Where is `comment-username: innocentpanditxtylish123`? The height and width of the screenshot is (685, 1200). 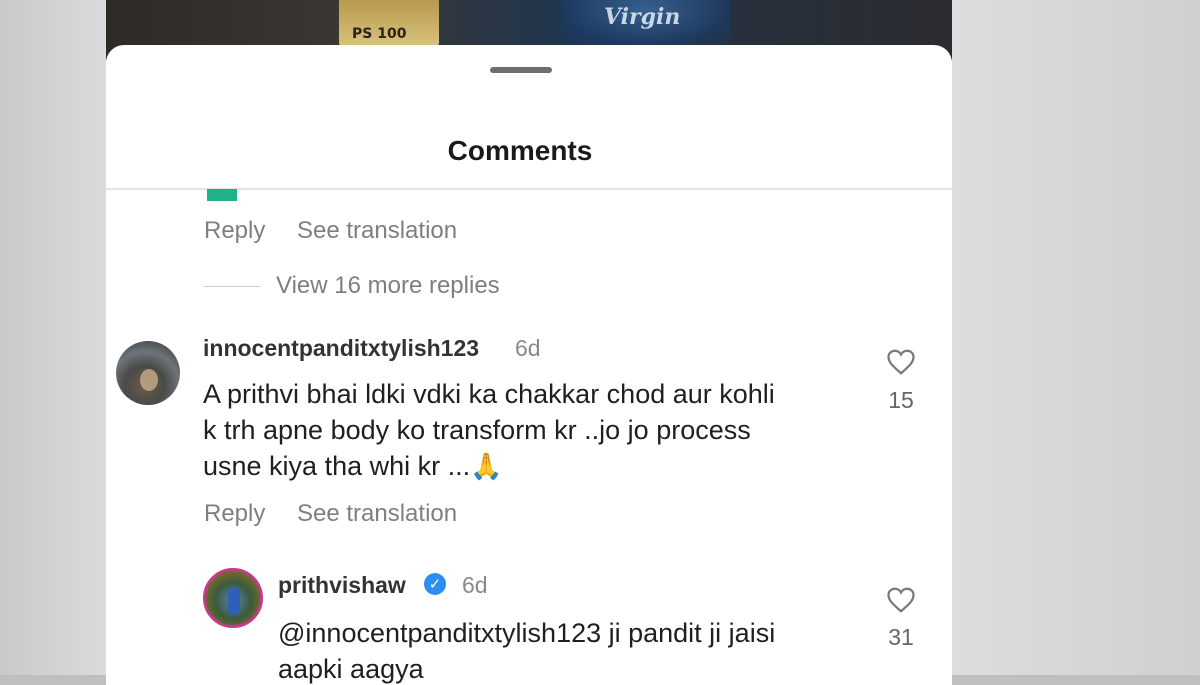 comment-username: innocentpanditxtylish123 is located at coordinates (341, 348).